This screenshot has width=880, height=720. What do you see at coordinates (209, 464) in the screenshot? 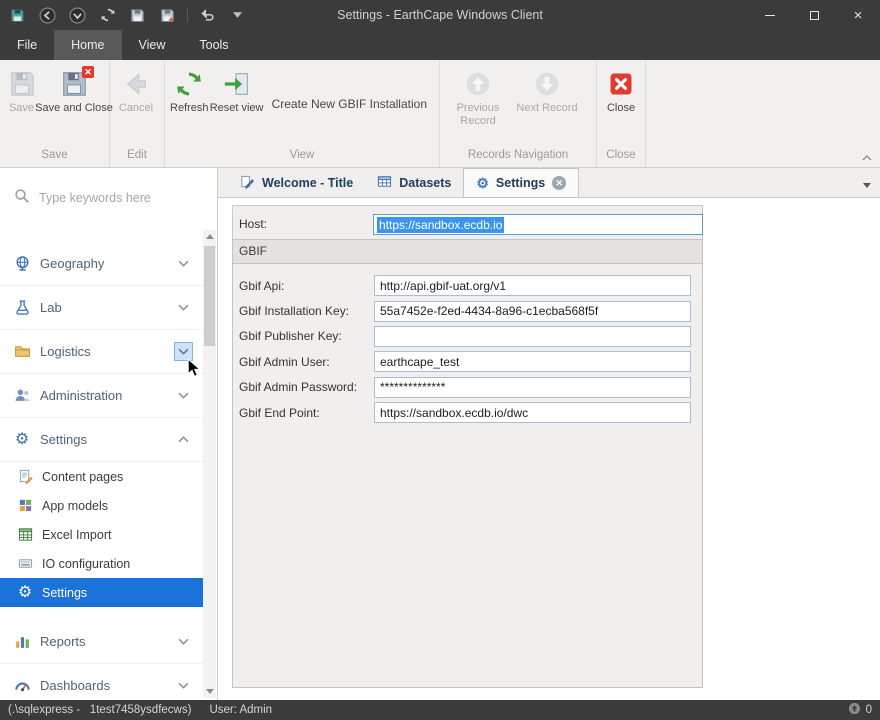
I see `sidebar-scrollbar` at bounding box center [209, 464].